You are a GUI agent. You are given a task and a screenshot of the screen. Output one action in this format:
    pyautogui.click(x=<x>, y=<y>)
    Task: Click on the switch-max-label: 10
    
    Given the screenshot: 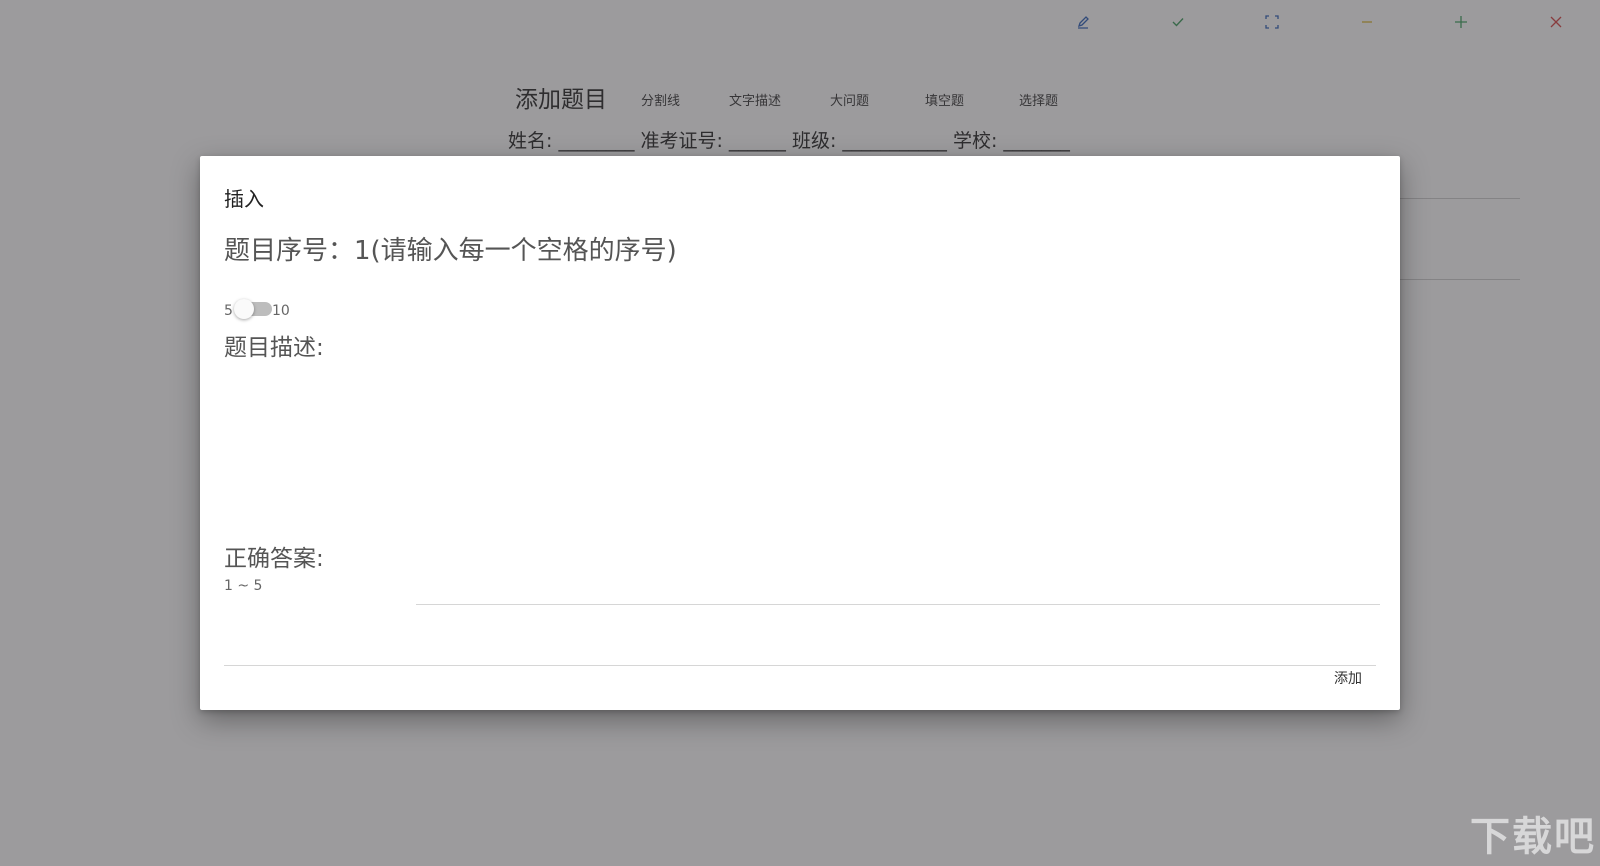 What is the action you would take?
    pyautogui.click(x=281, y=311)
    